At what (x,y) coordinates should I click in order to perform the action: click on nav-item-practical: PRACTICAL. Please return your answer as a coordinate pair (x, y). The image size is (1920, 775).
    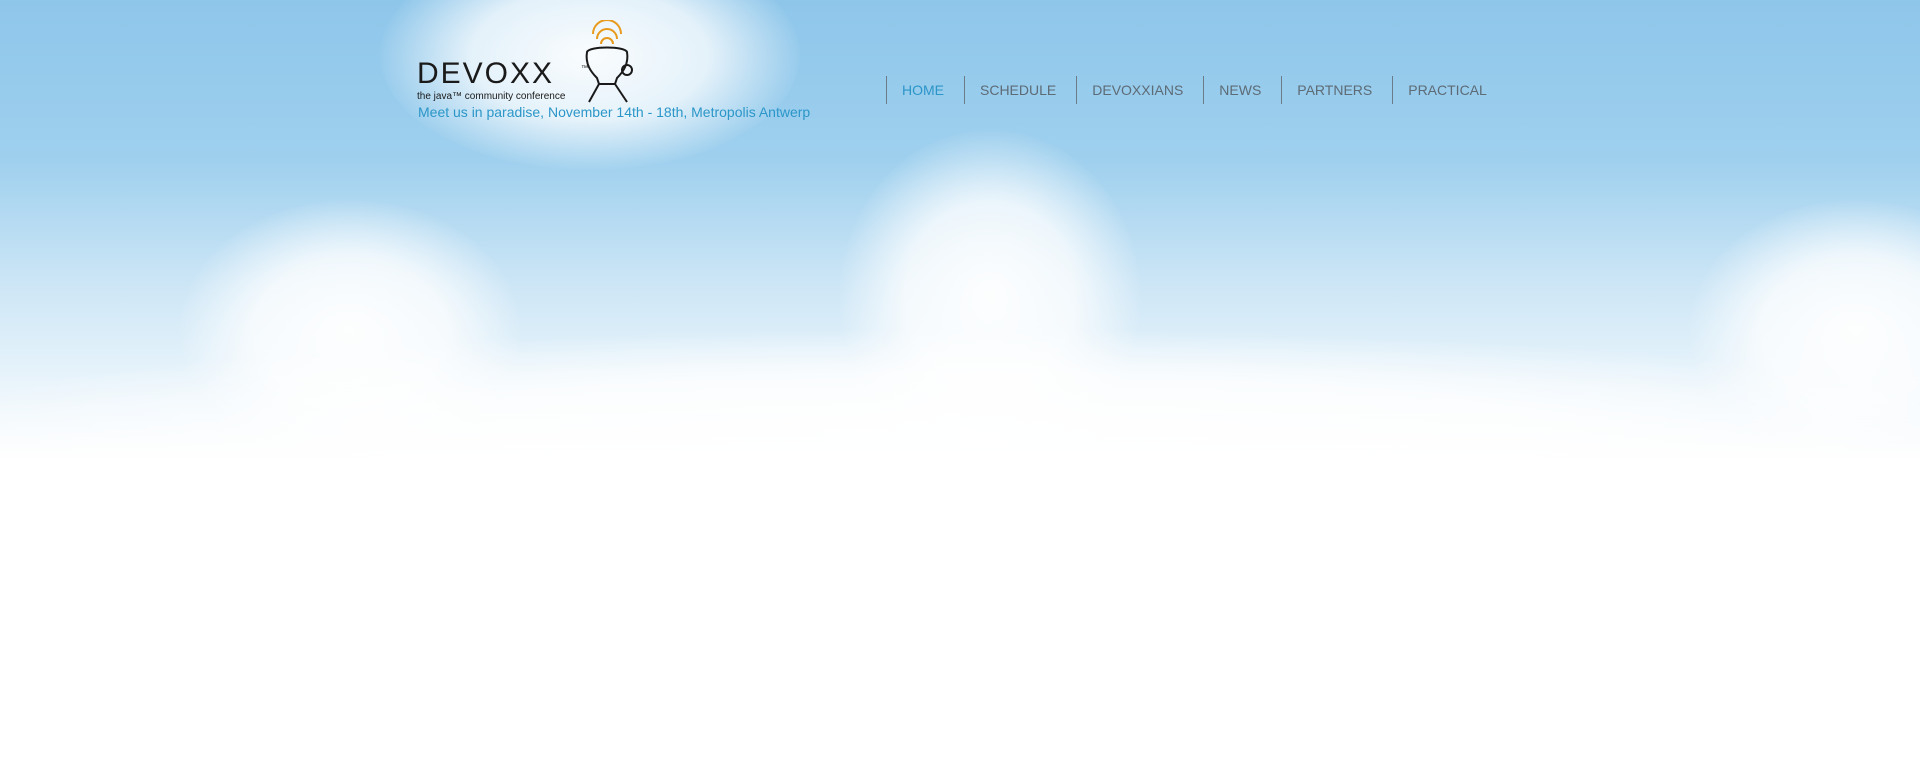
    Looking at the image, I should click on (1449, 90).